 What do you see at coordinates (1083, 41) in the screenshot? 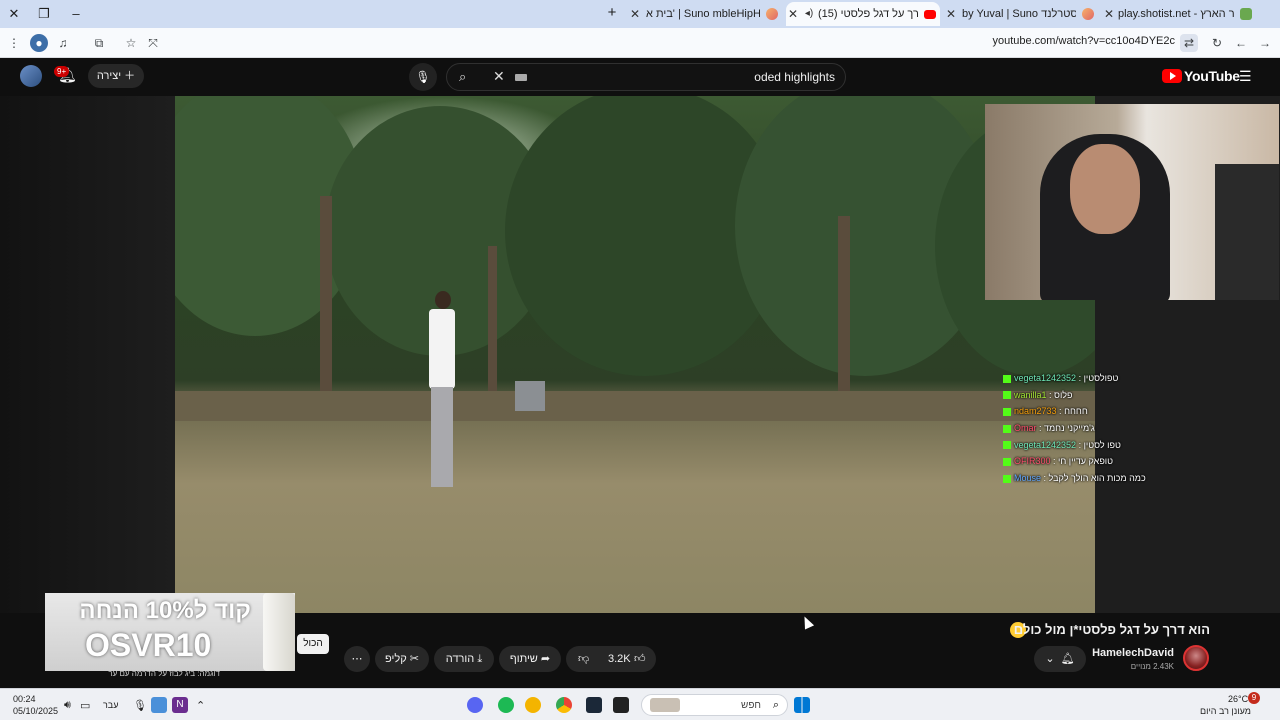
I see `address-bar: youtube.com/watch?v=cc10o4DYE2c` at bounding box center [1083, 41].